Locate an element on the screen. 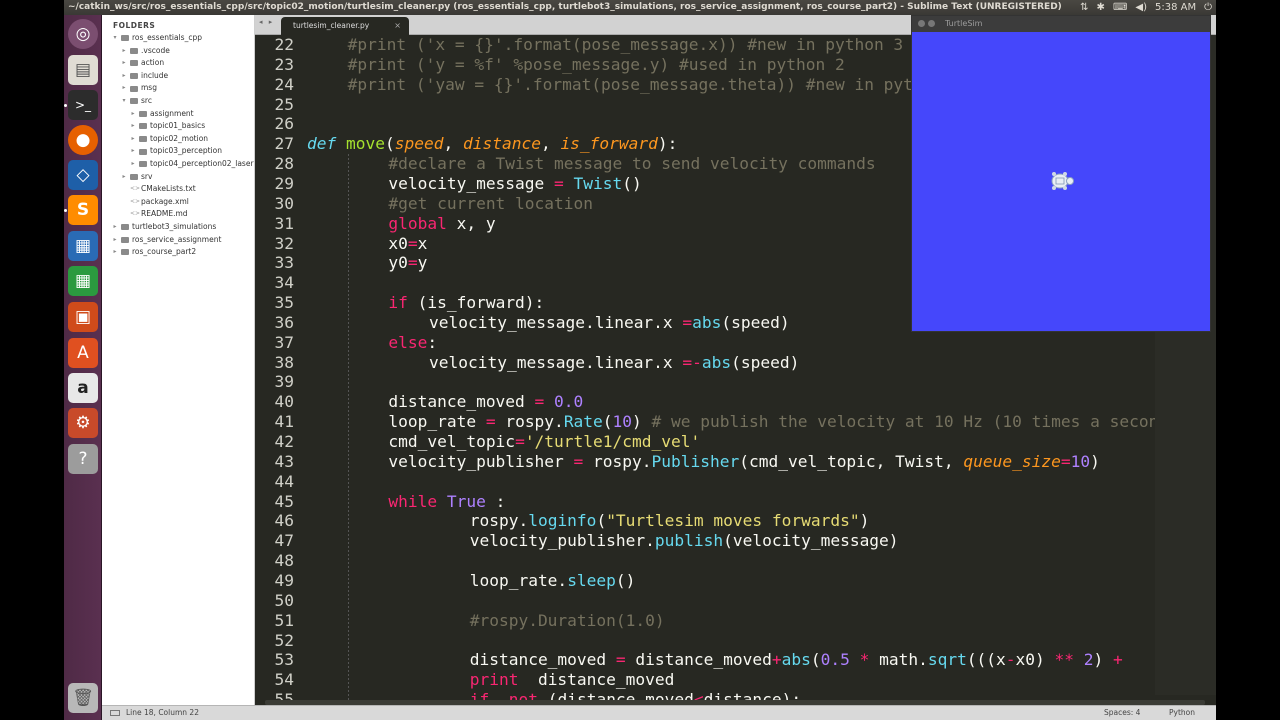 The height and width of the screenshot is (720, 1280). impress-icon: ▣ is located at coordinates (83, 317).